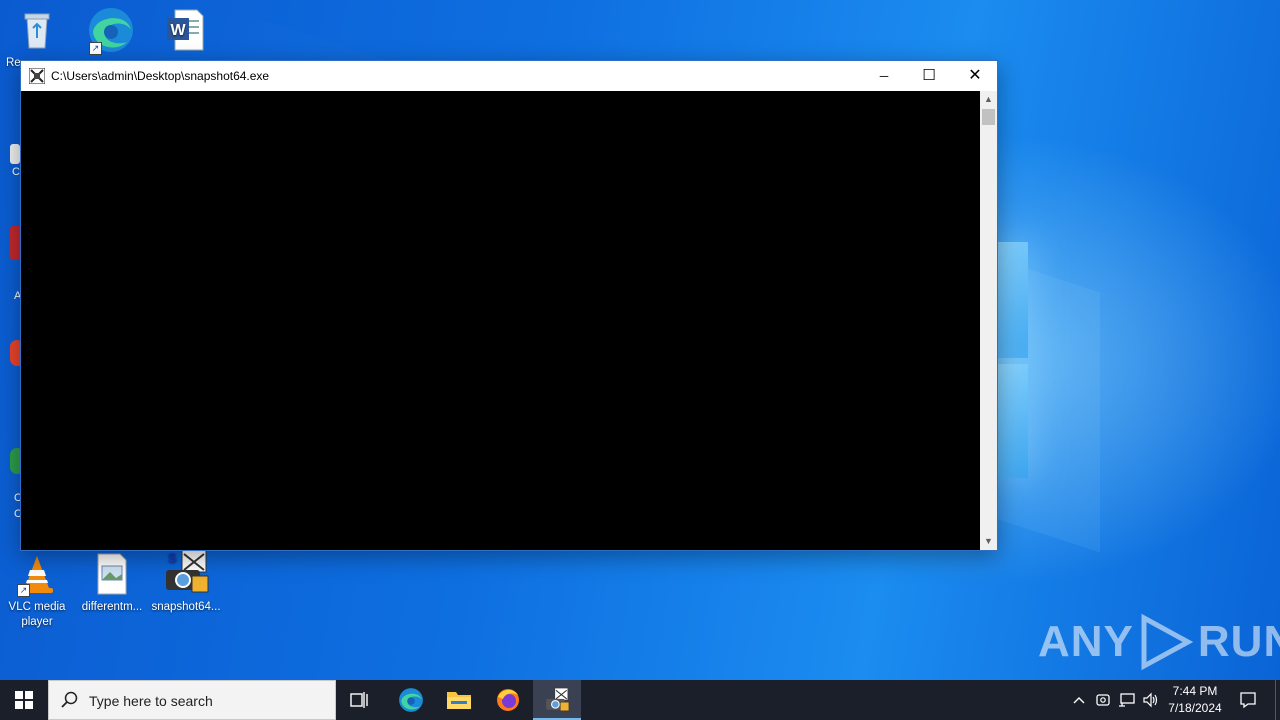  I want to click on action-center-icon, so click(1248, 700).